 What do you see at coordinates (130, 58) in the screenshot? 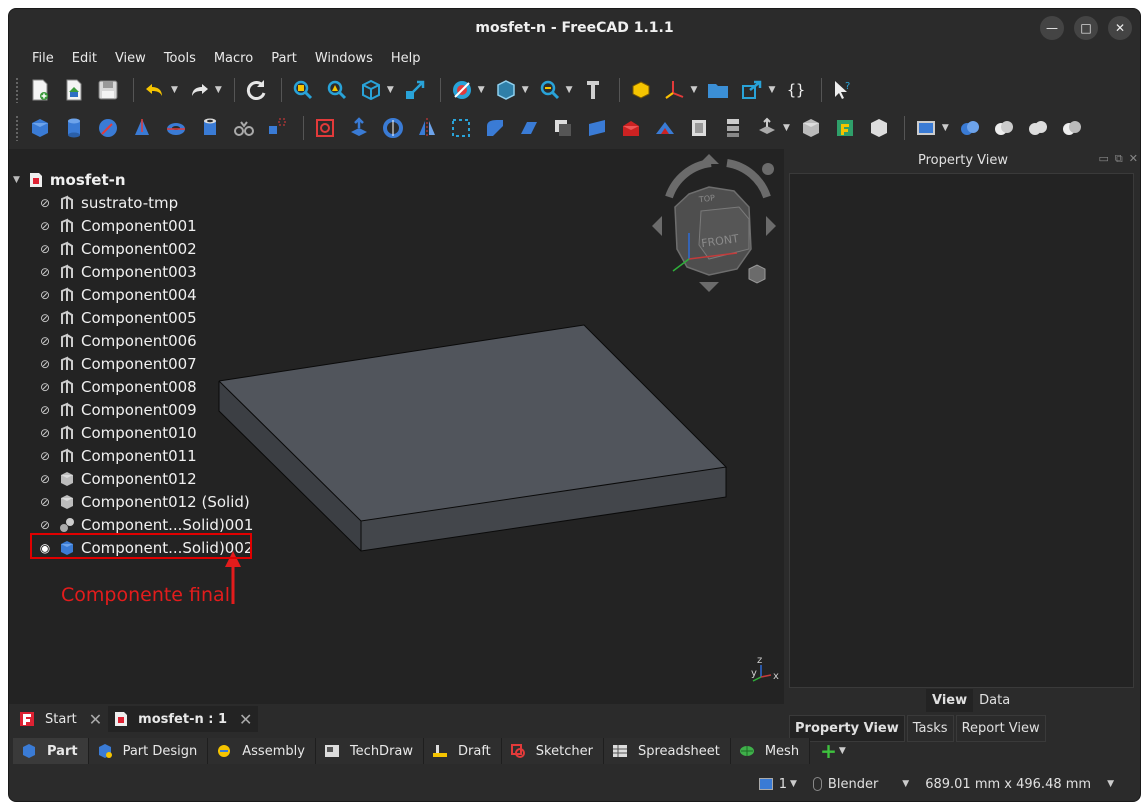
I see `menu-view: View` at bounding box center [130, 58].